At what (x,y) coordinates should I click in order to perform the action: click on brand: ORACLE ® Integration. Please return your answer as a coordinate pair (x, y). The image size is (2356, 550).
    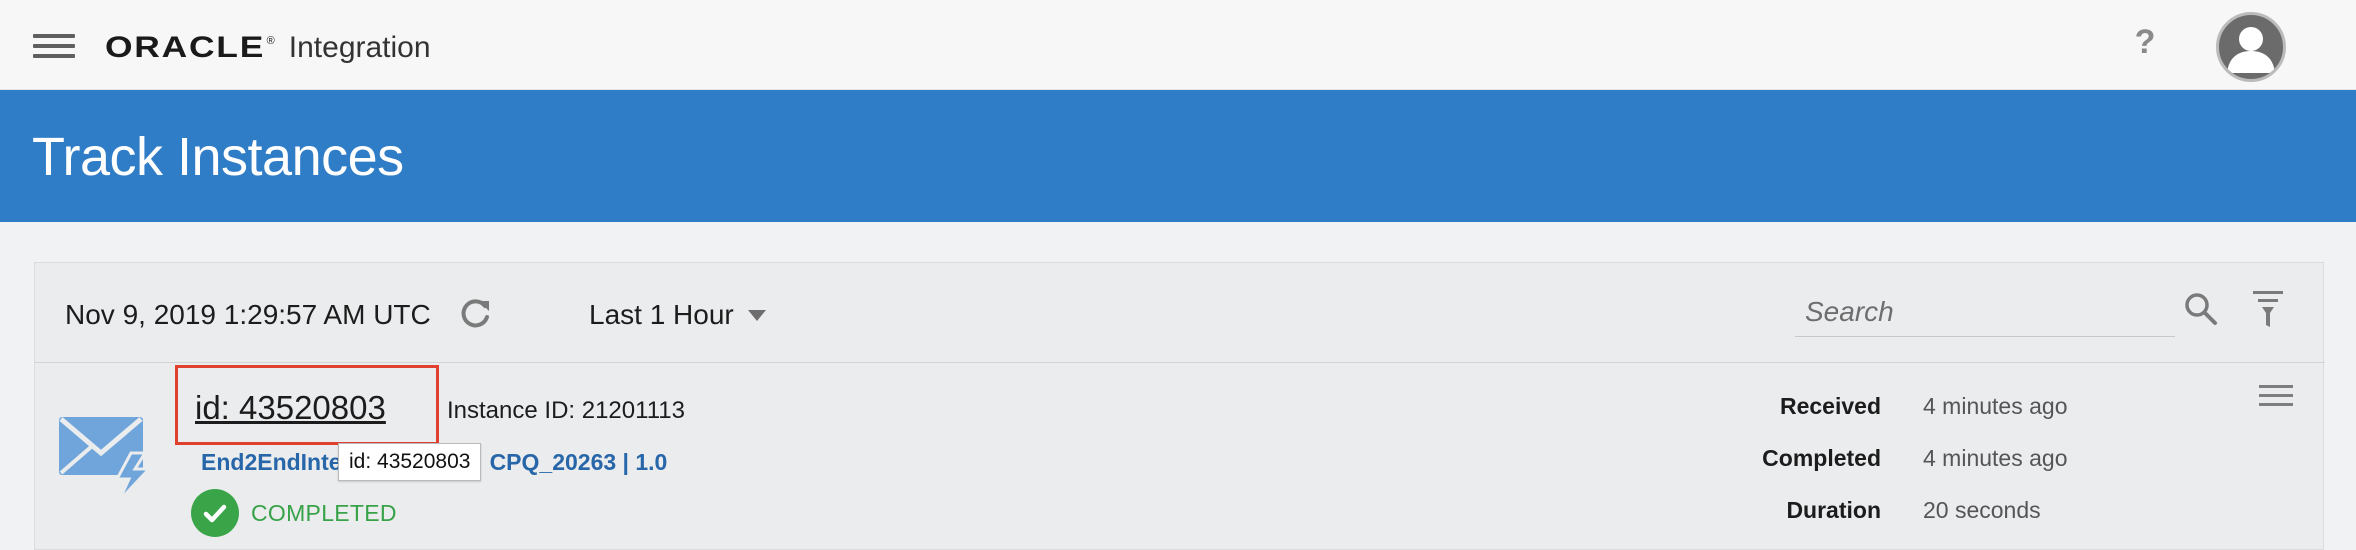
    Looking at the image, I should click on (268, 48).